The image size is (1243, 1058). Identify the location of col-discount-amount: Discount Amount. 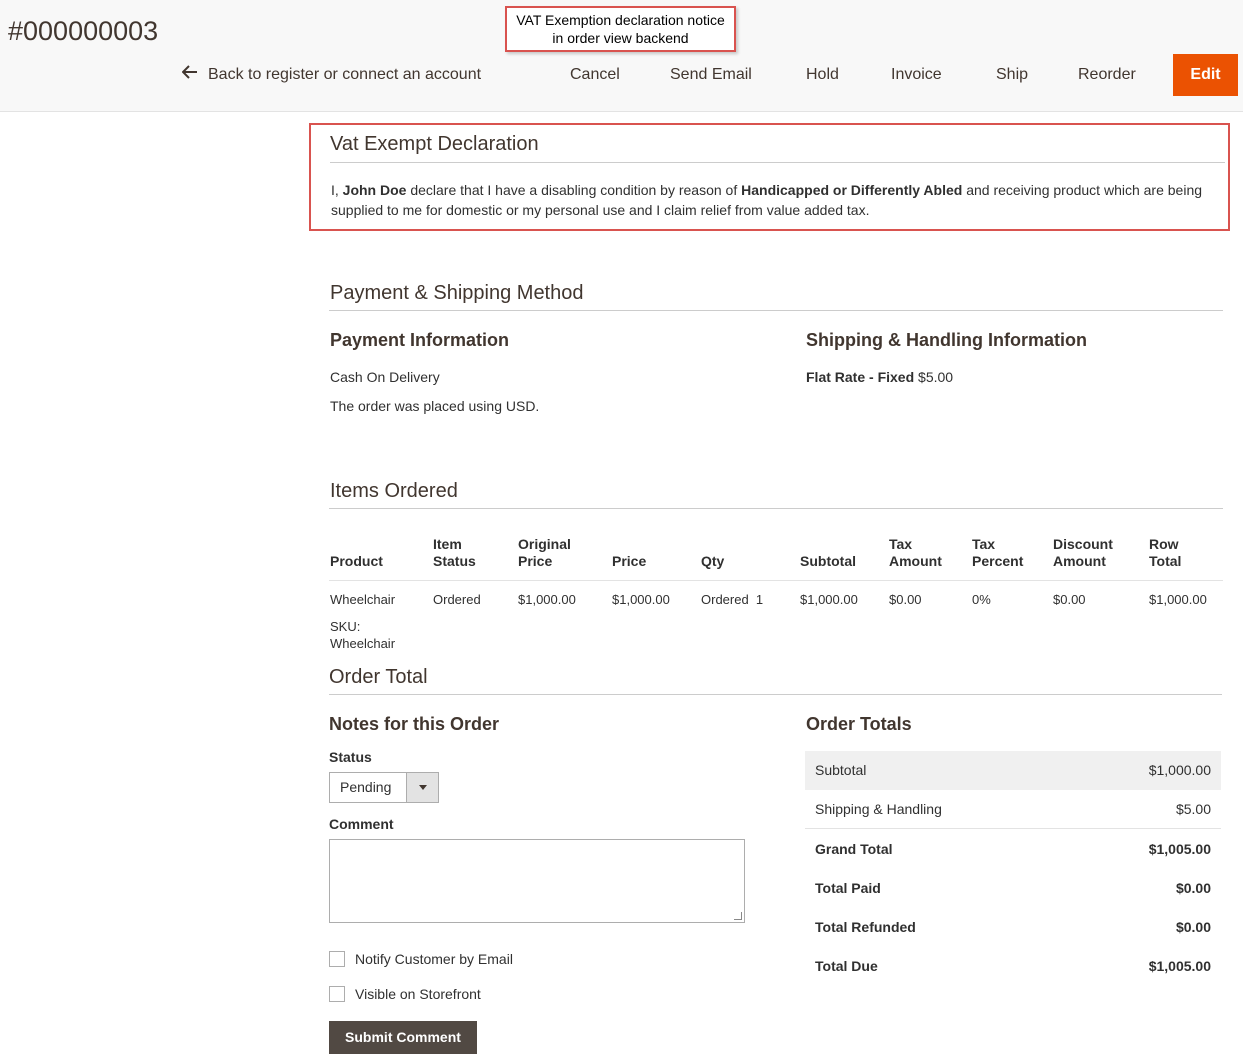
(1083, 552).